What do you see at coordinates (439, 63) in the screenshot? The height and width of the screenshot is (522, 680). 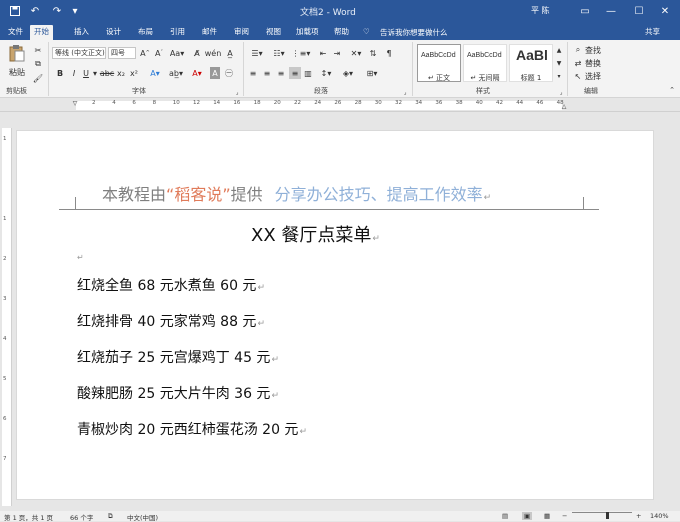 I see `style-normal: AaBbCcDd ↵ 正文` at bounding box center [439, 63].